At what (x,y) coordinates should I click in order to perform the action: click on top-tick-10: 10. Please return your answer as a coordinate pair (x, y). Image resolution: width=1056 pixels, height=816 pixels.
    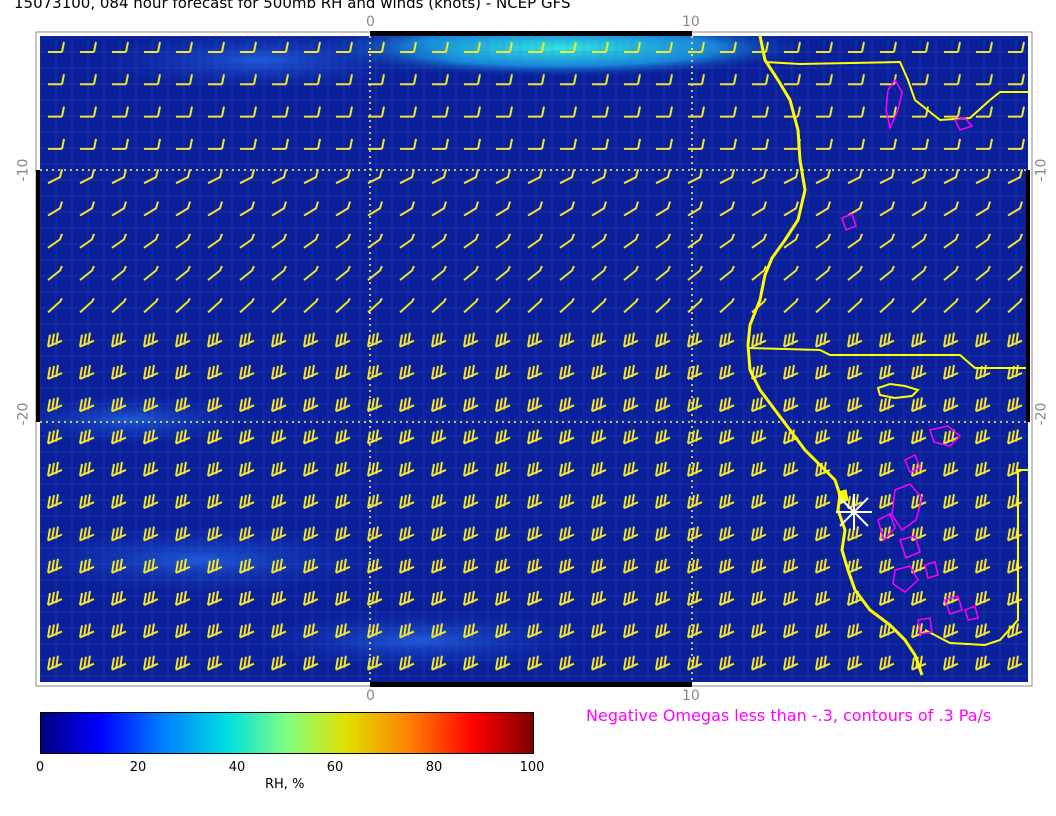
    Looking at the image, I should click on (691, 22).